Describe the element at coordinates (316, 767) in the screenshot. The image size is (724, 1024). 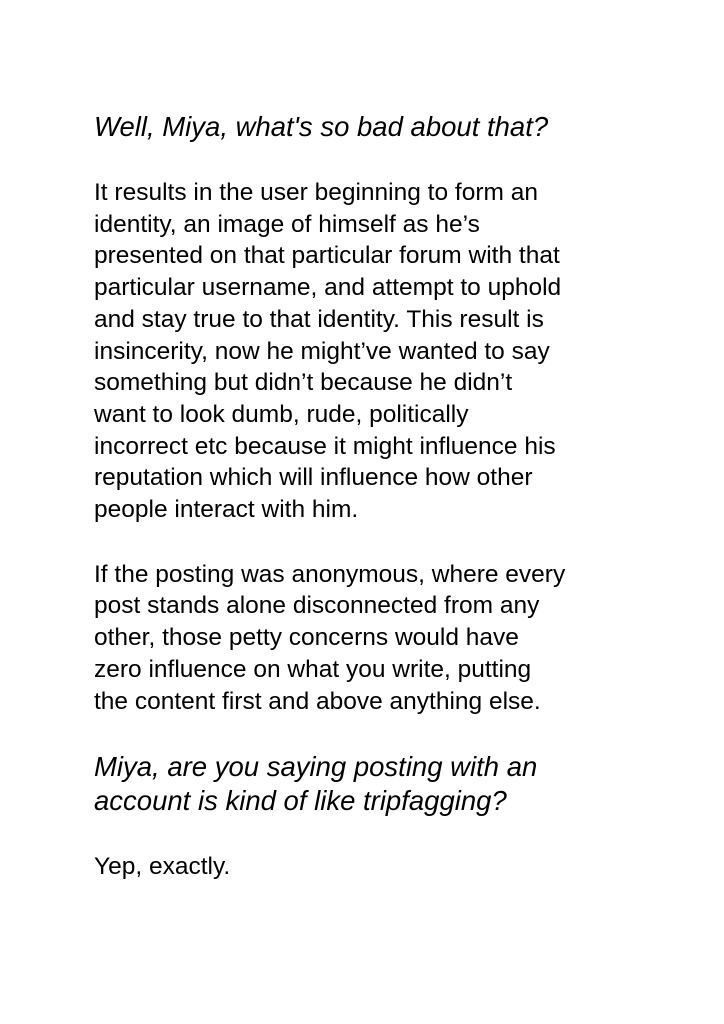
I see `question-line: Miya, are you saying posting with an` at that location.